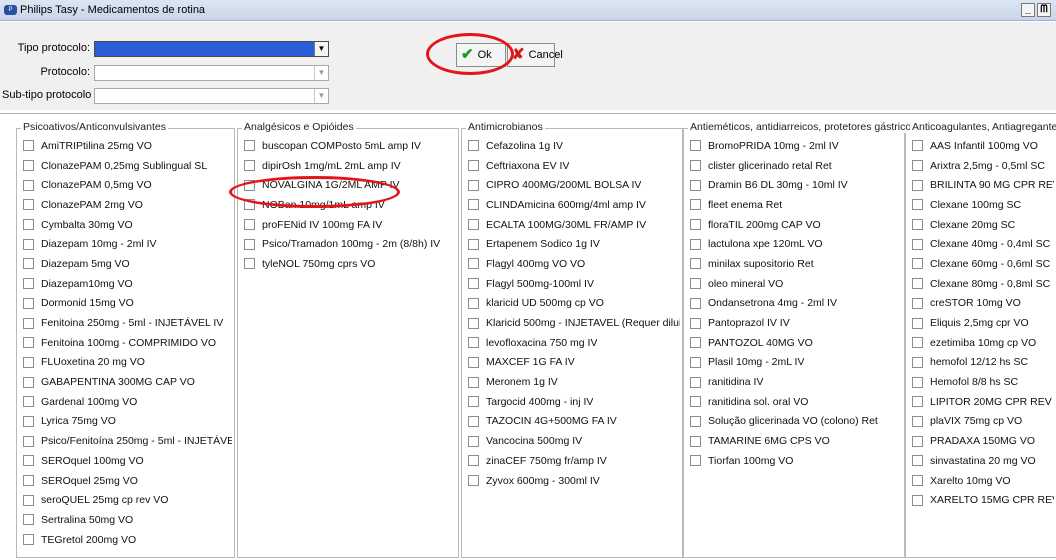 This screenshot has width=1056, height=560. I want to click on medication-item: NOVALGINA 1G/2ML AMP IV, so click(350, 185).